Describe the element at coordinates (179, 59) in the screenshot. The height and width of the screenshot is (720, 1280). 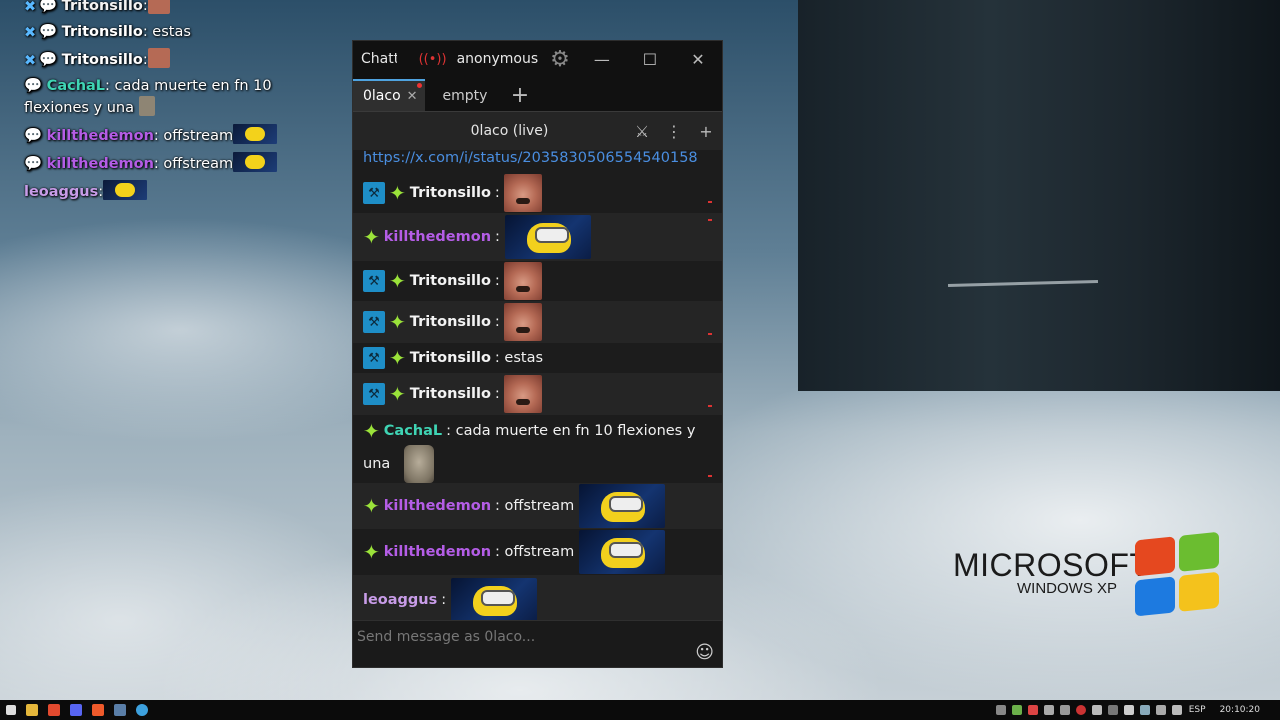
I see `overlay-line: ✖ 💬 Tritonsillo:` at that location.